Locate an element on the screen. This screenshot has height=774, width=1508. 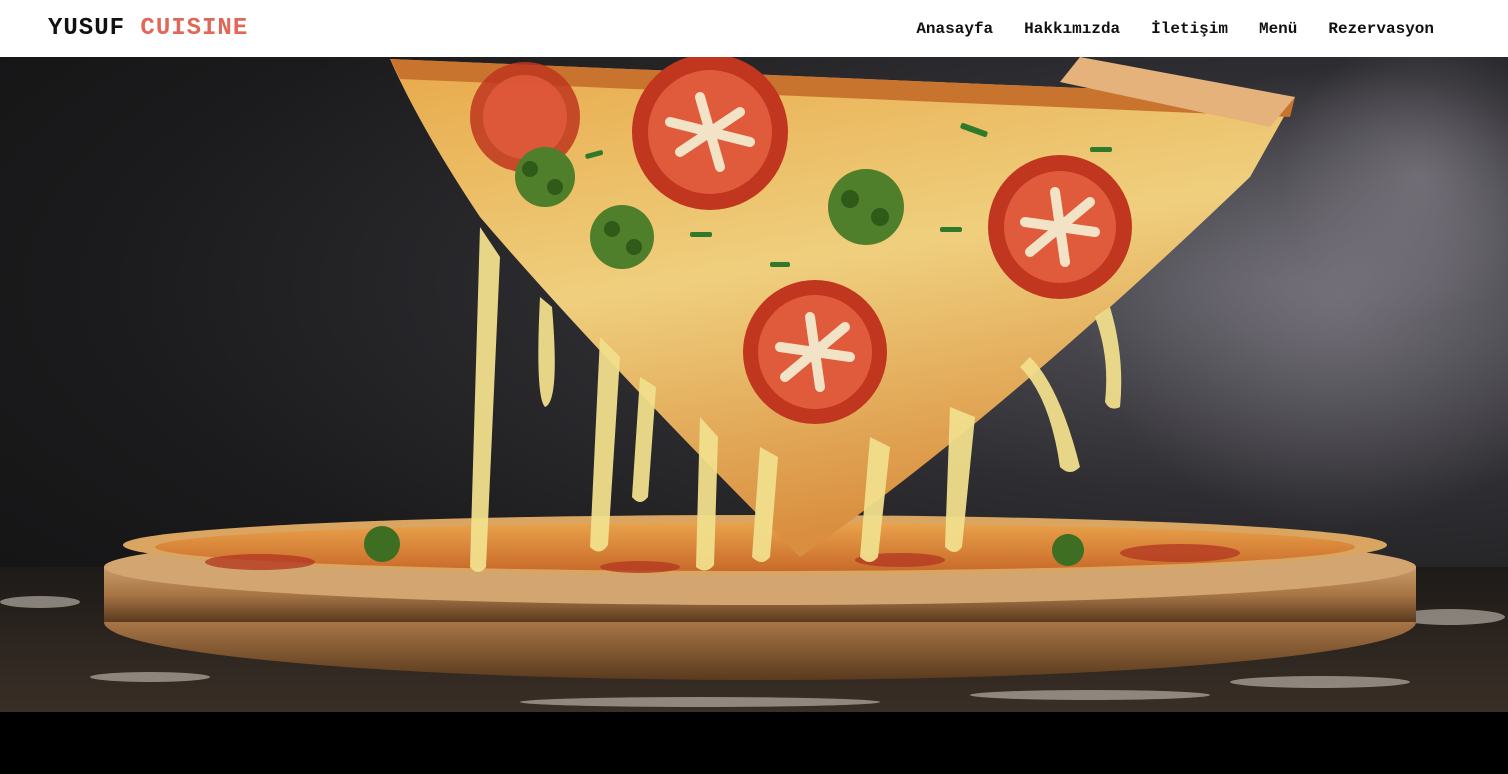
brand-name-second: CUISINE is located at coordinates (194, 28).